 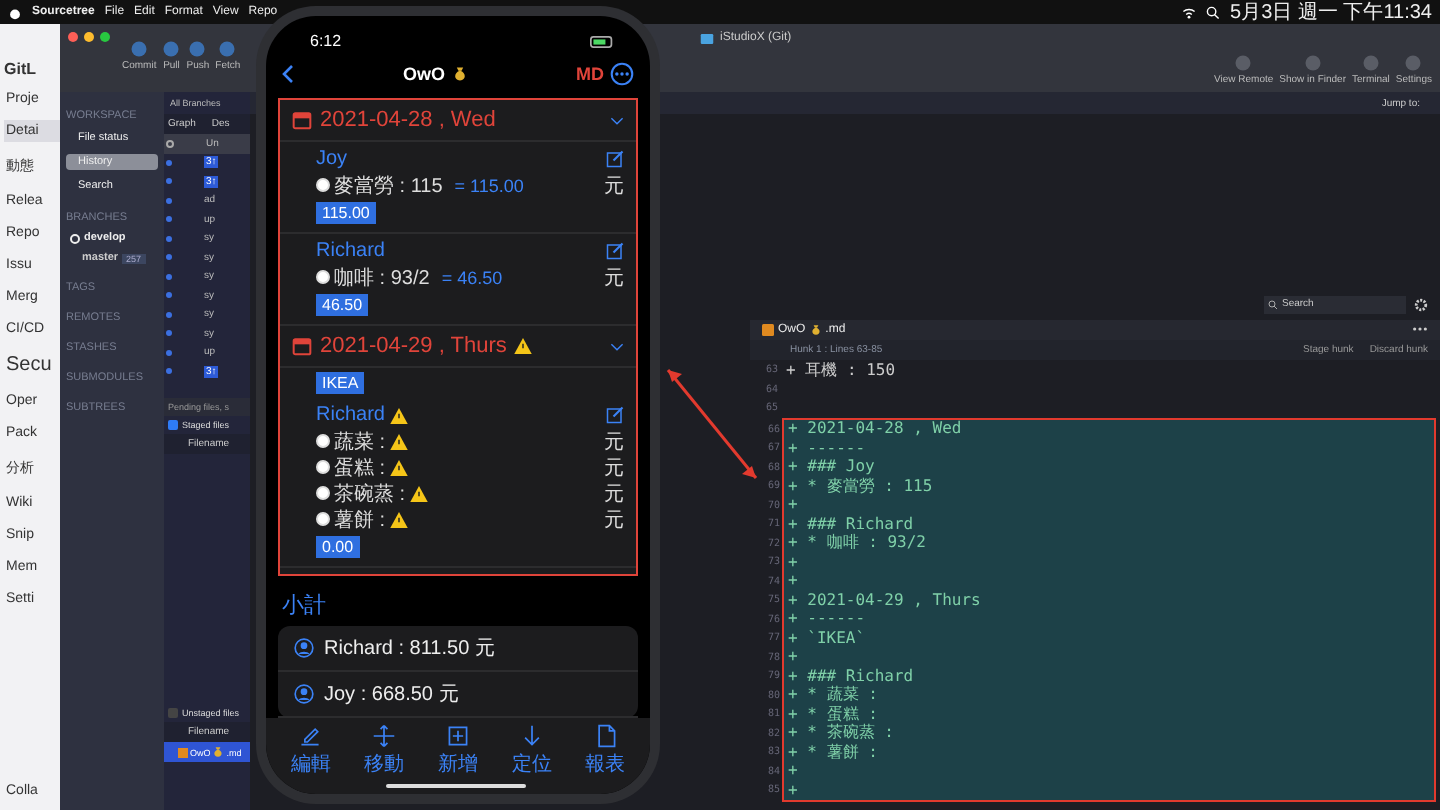 I want to click on markdown-button: MD, so click(x=590, y=74).